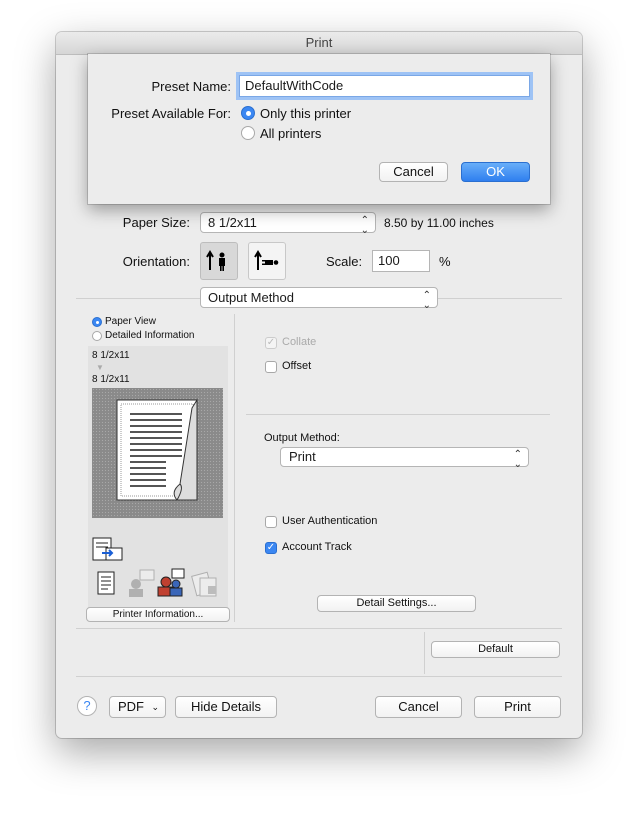 Image resolution: width=638 pixels, height=818 pixels. Describe the element at coordinates (171, 582) in the screenshot. I see `user-authentication-icon` at that location.